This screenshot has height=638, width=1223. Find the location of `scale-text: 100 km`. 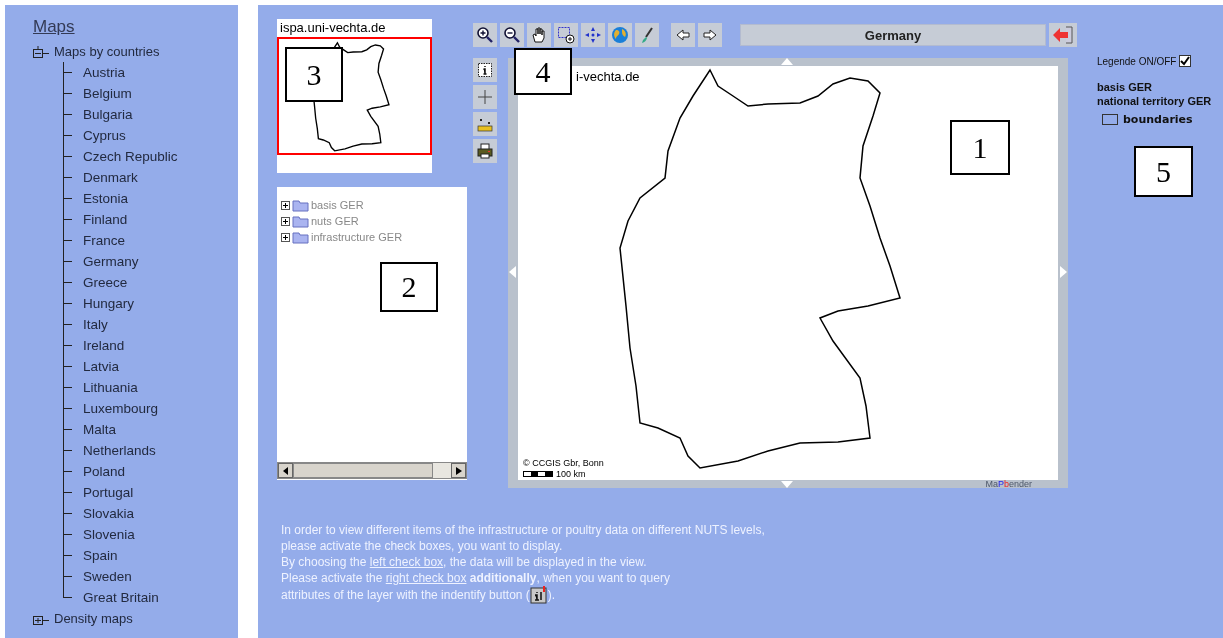

scale-text: 100 km is located at coordinates (571, 474).